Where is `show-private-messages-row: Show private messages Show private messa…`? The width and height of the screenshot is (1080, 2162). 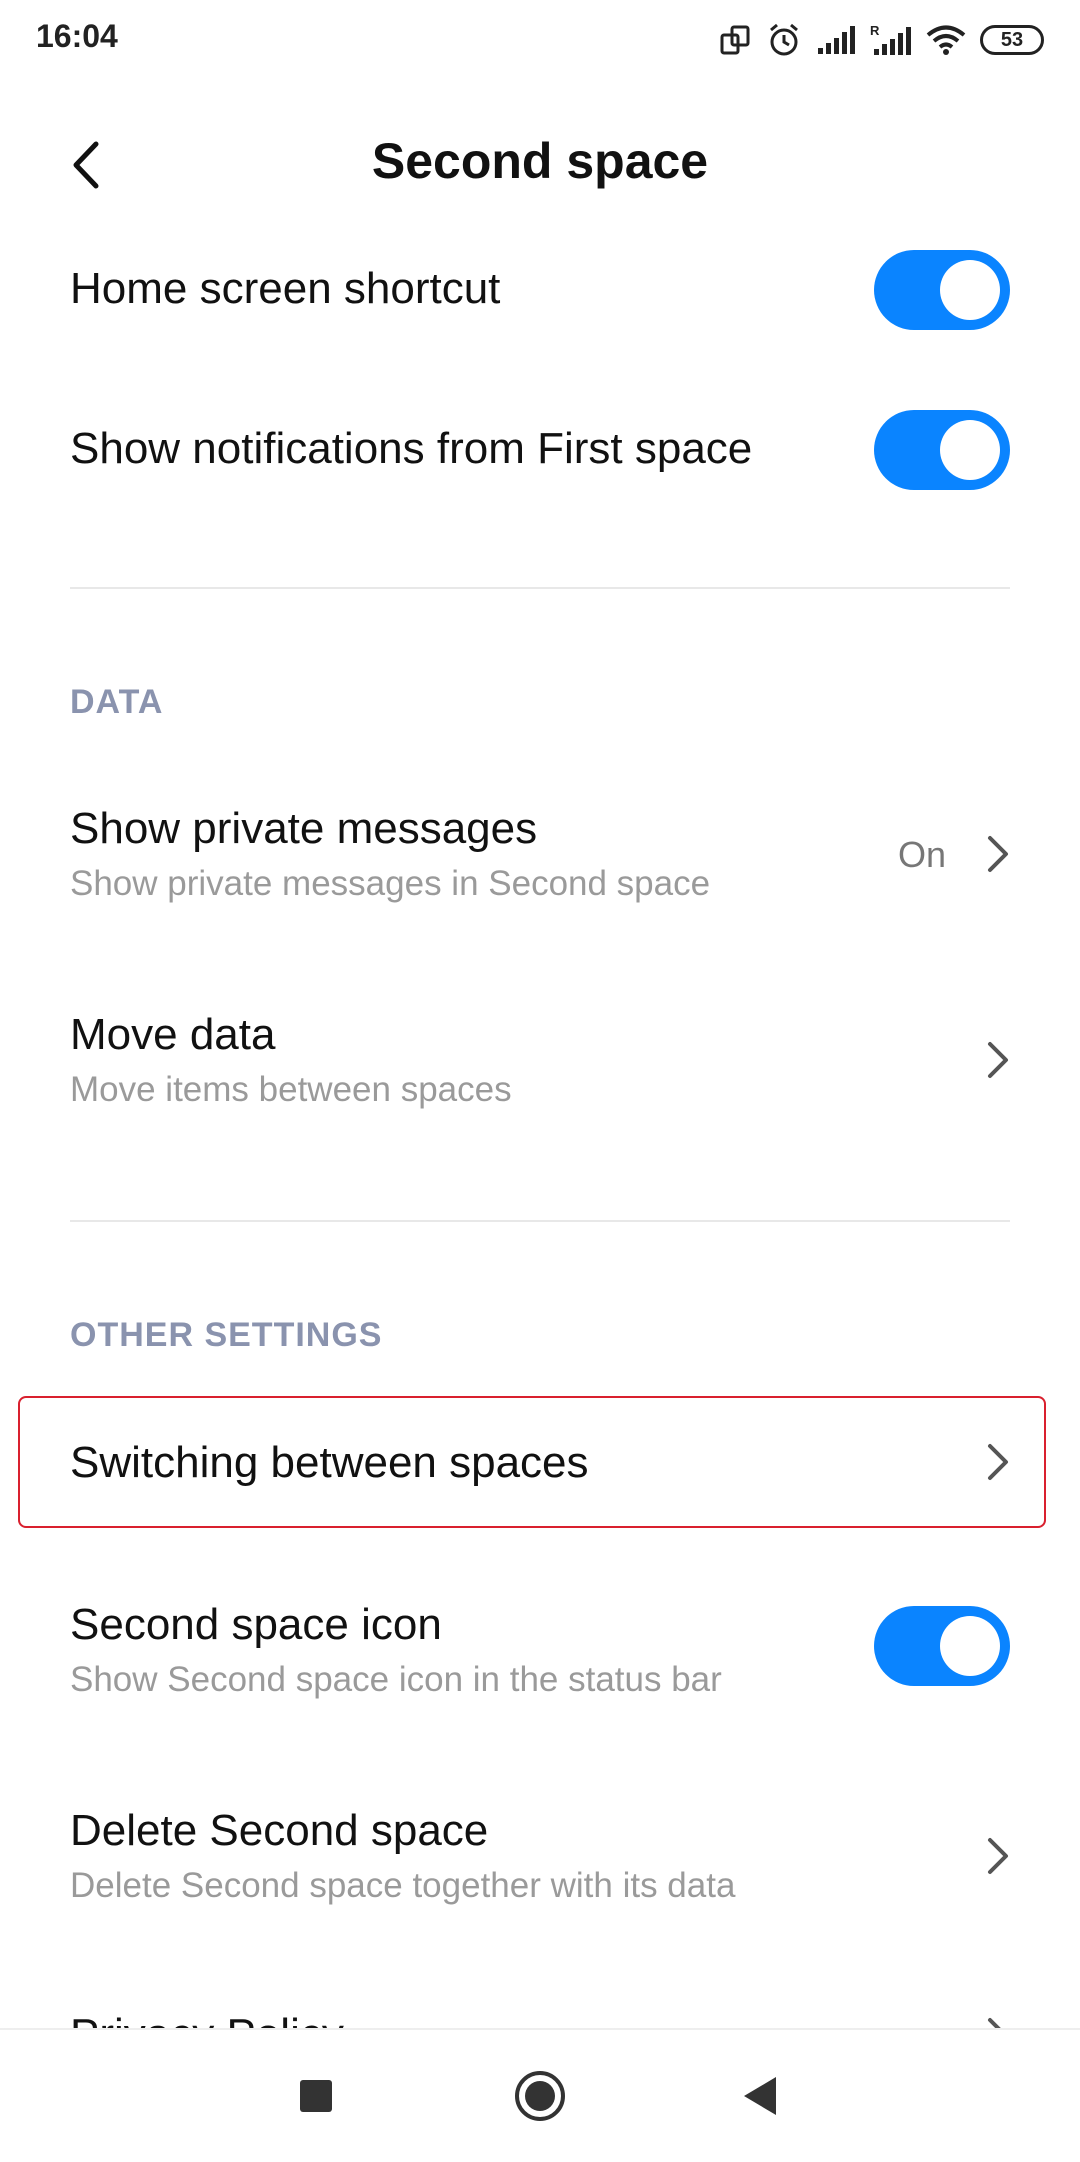
show-private-messages-row: Show private messages Show private messa… is located at coordinates (540, 855).